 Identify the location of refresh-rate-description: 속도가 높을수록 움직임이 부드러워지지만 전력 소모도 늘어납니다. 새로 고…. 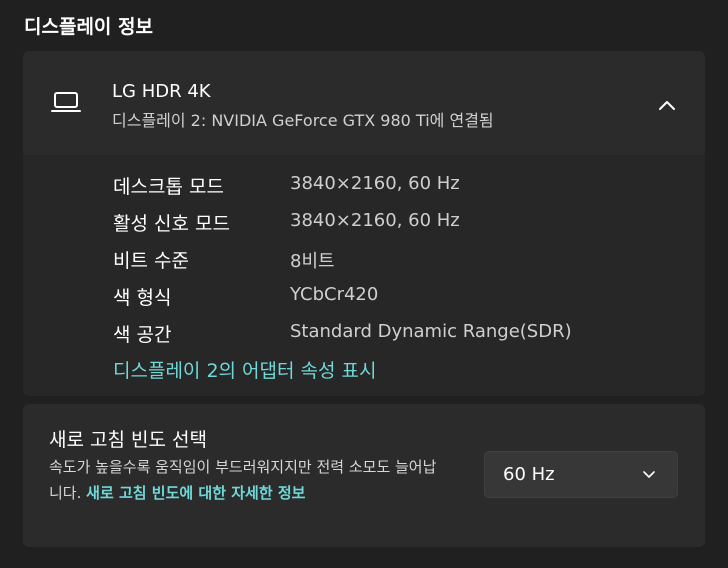
(249, 480).